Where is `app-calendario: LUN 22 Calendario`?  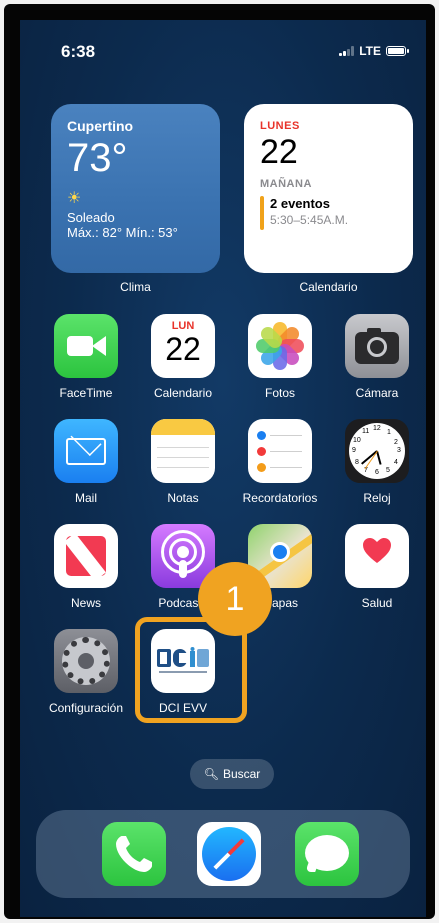
app-calendario: LUN 22 Calendario is located at coordinates (183, 357).